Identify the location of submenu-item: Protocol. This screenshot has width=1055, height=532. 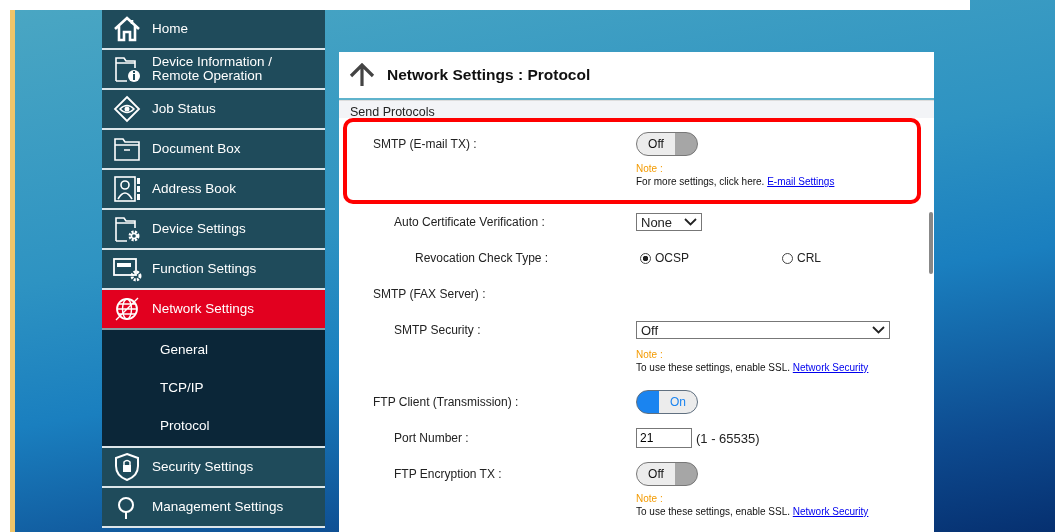
(213, 425).